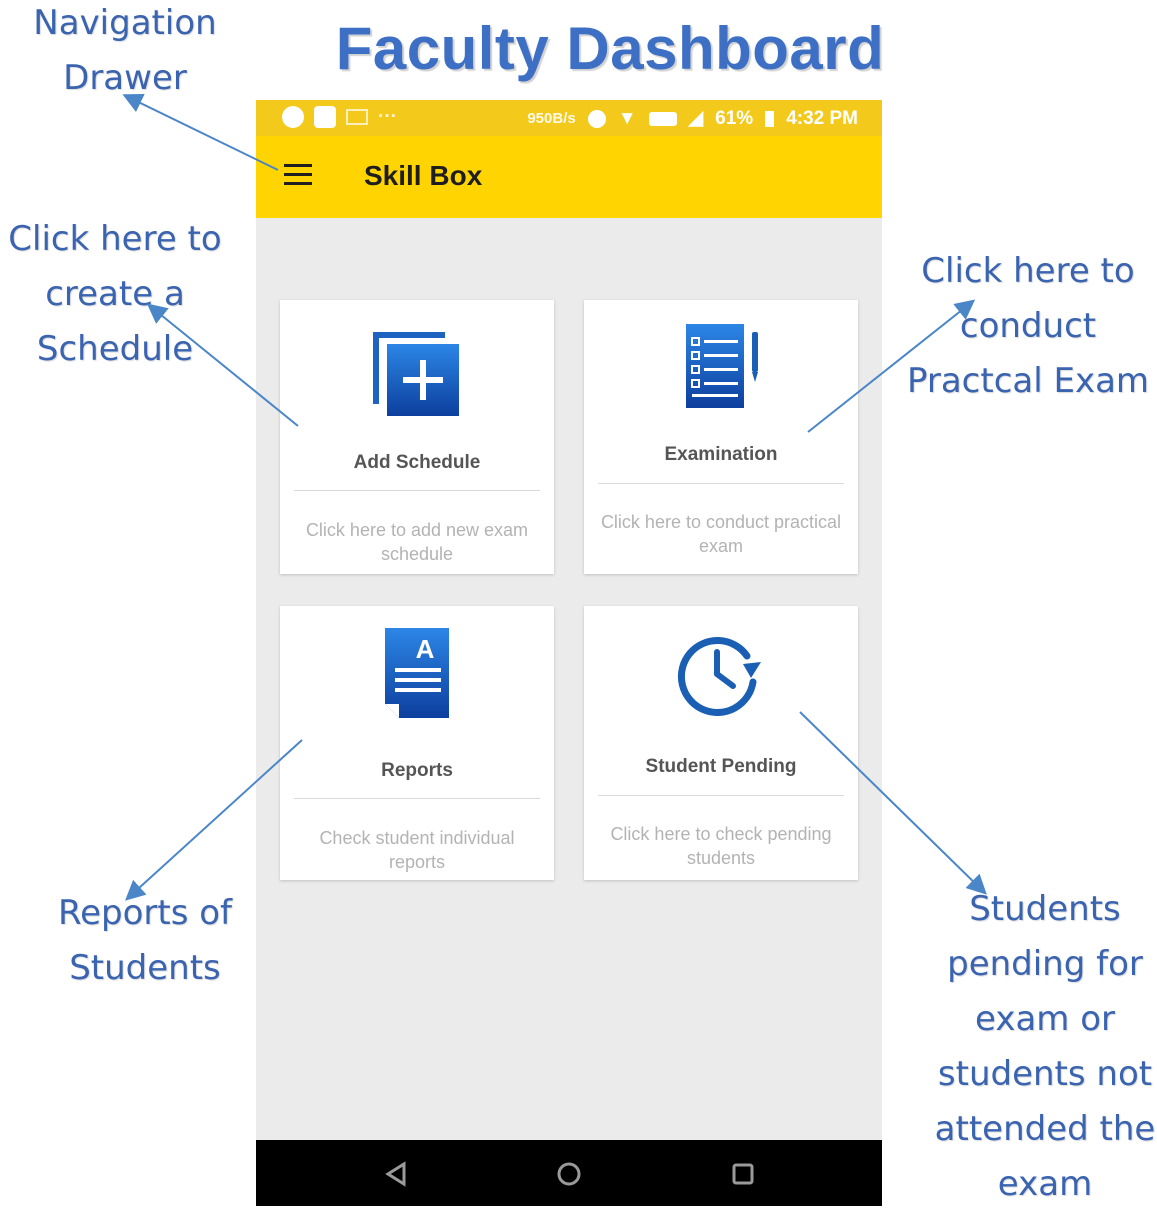 Image resolution: width=1157 pixels, height=1212 pixels. What do you see at coordinates (1028, 381) in the screenshot?
I see `annotation-line: Practcal Exam` at bounding box center [1028, 381].